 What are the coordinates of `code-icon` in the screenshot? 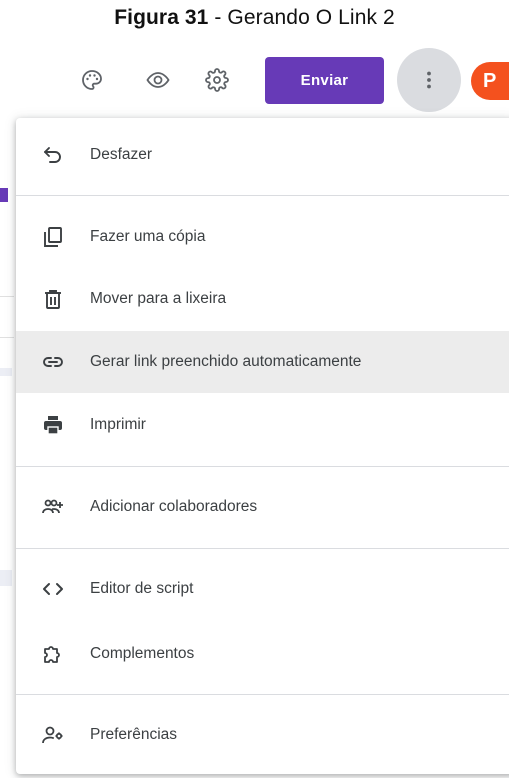 It's located at (53, 589).